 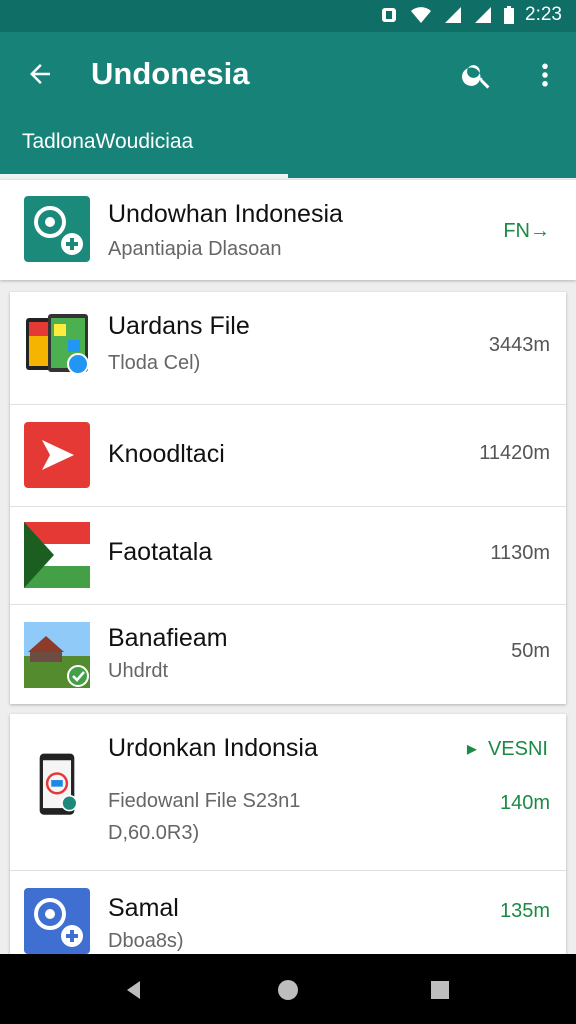 I want to click on nav-back-button, so click(x=134, y=990).